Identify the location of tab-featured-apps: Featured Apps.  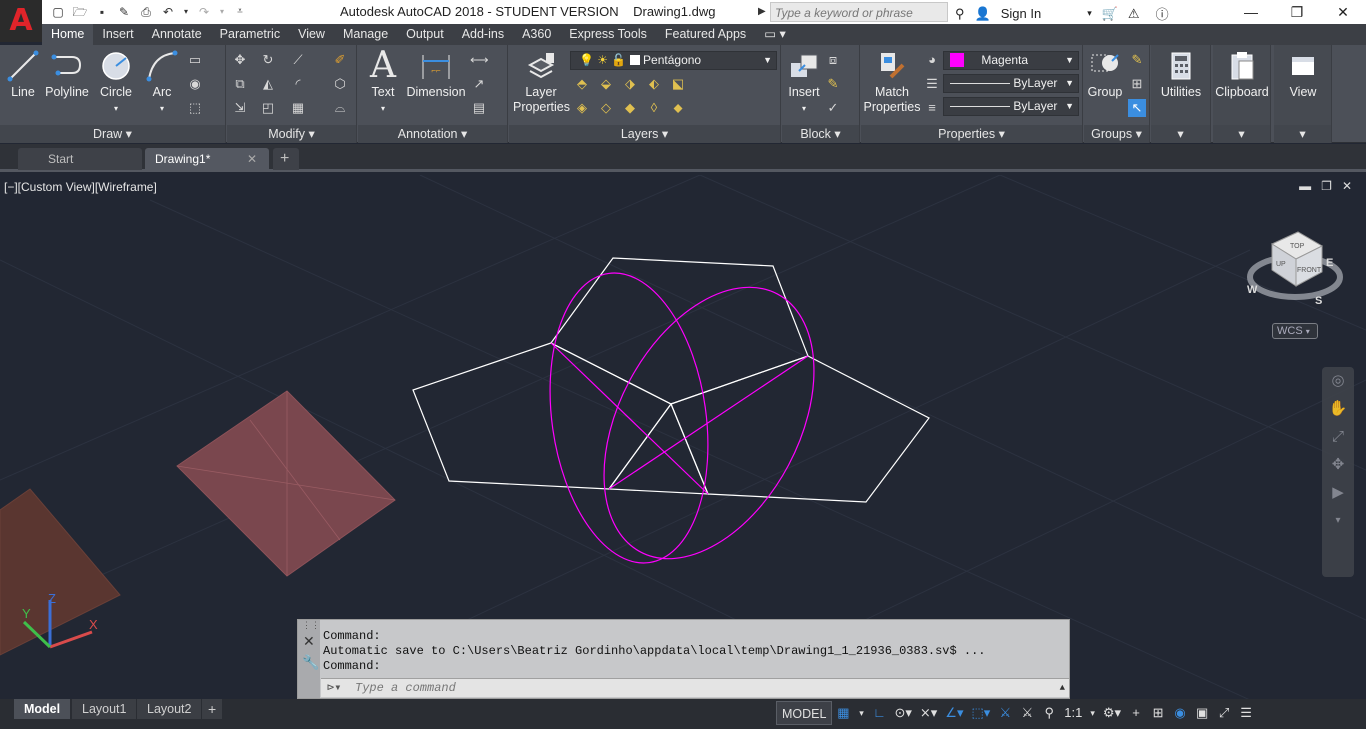
(705, 34).